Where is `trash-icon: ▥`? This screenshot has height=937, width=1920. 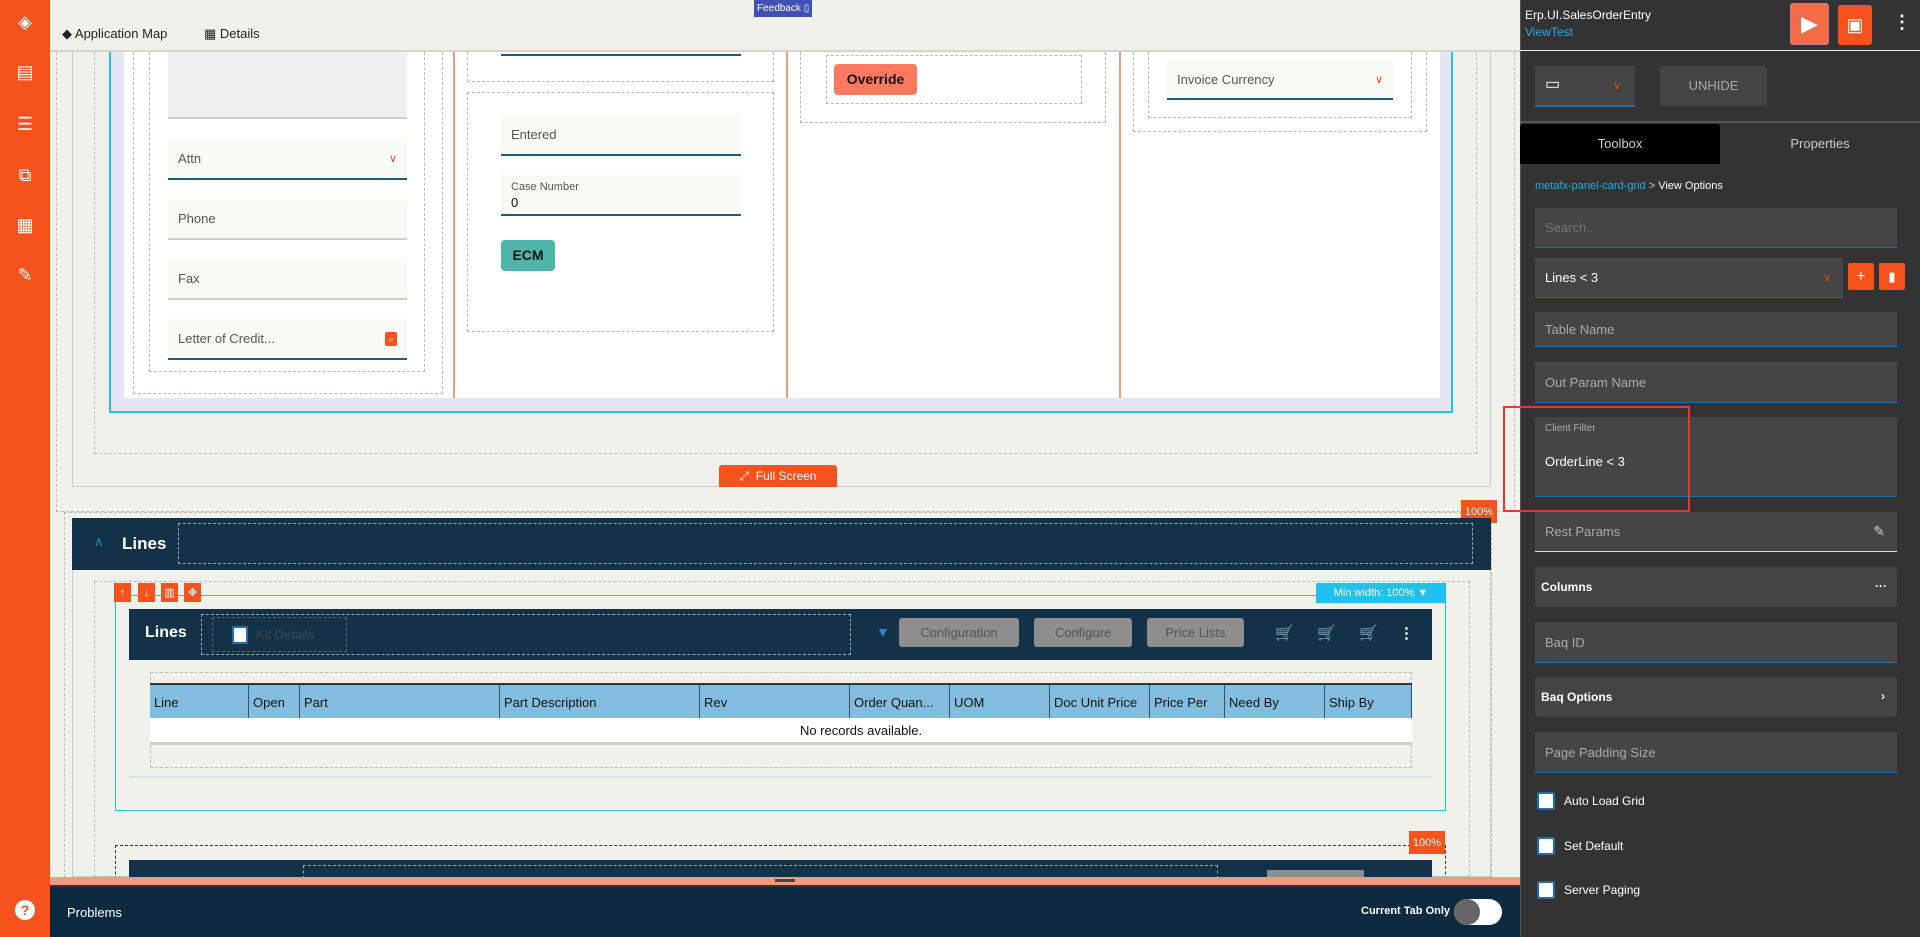
trash-icon: ▥ is located at coordinates (169, 592).